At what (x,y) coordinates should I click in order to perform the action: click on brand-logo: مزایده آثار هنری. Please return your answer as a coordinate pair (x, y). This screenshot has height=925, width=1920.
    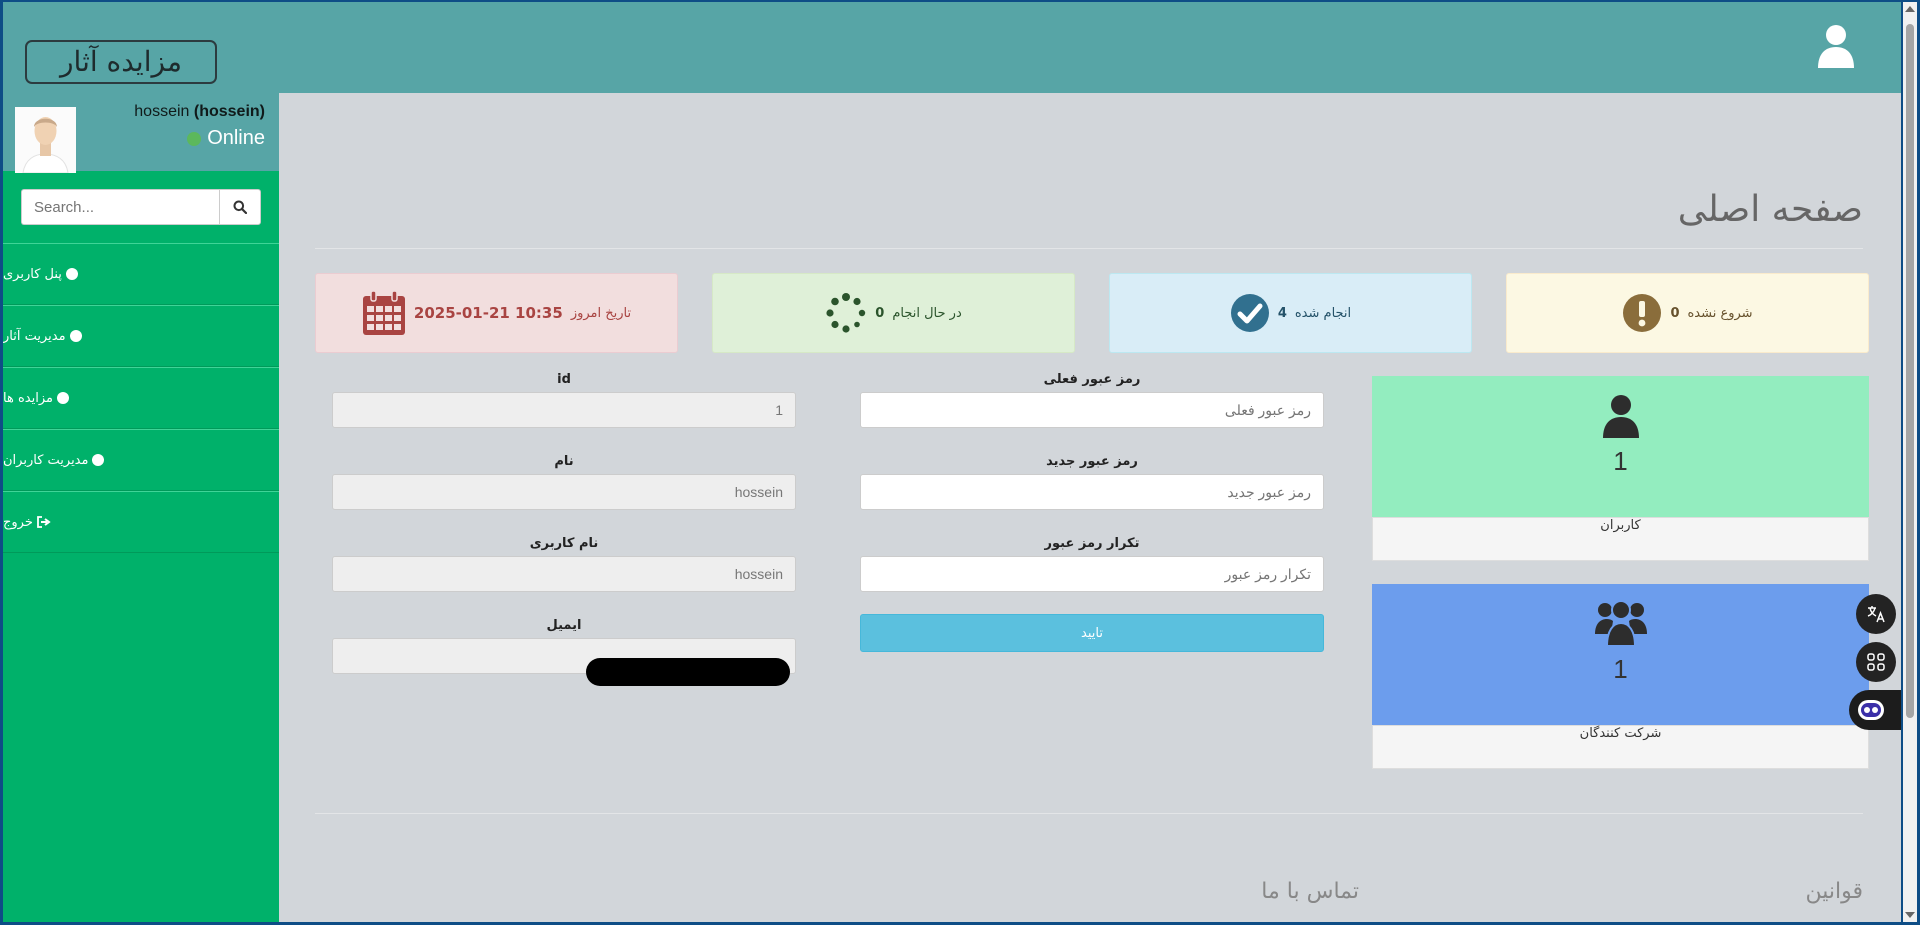
    Looking at the image, I should click on (121, 79).